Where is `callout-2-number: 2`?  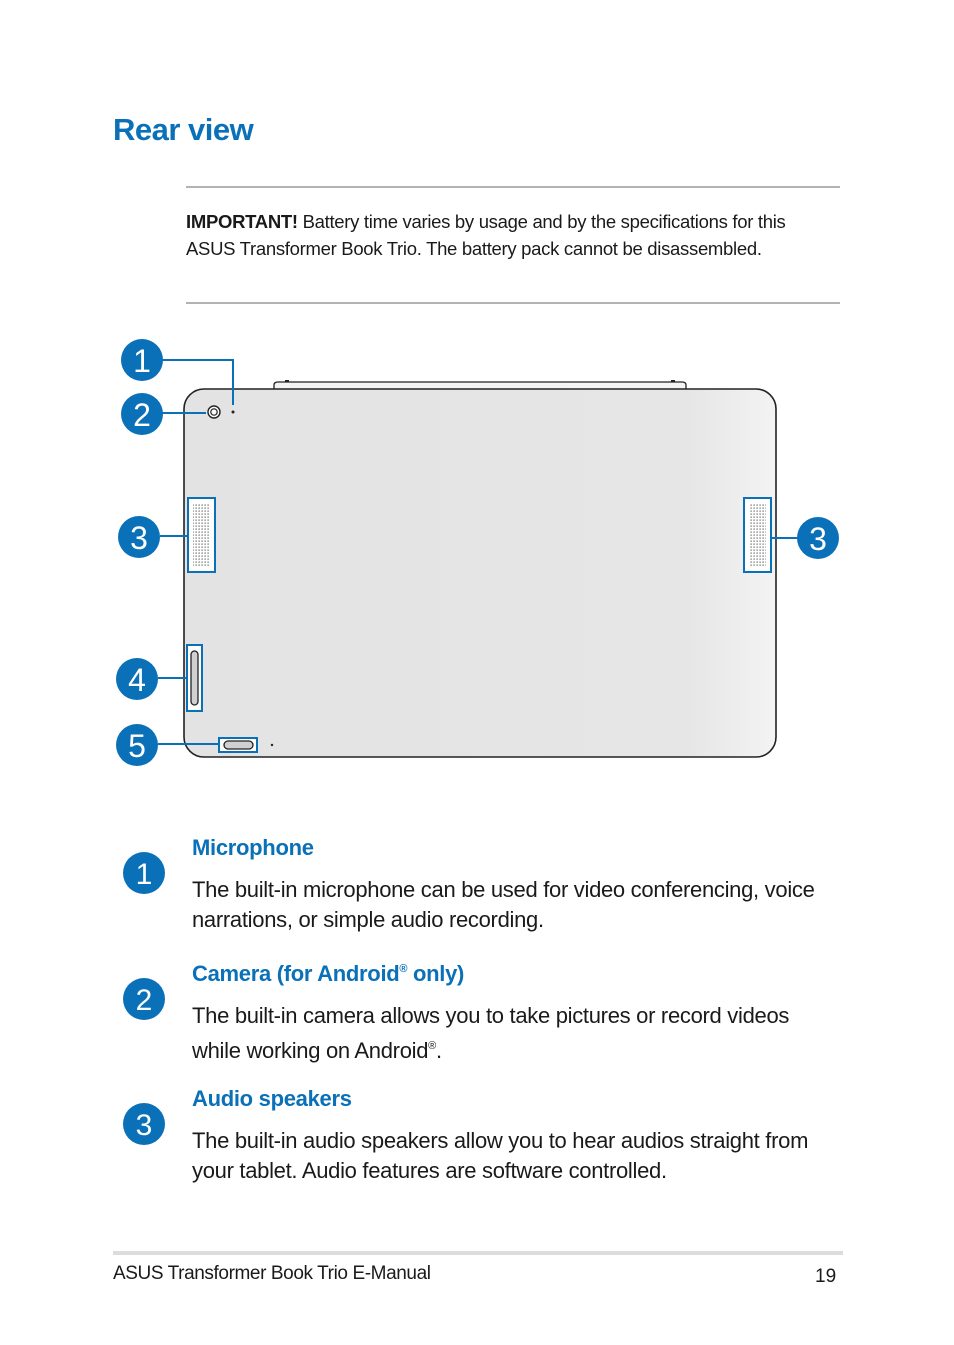
callout-2-number: 2 is located at coordinates (142, 415).